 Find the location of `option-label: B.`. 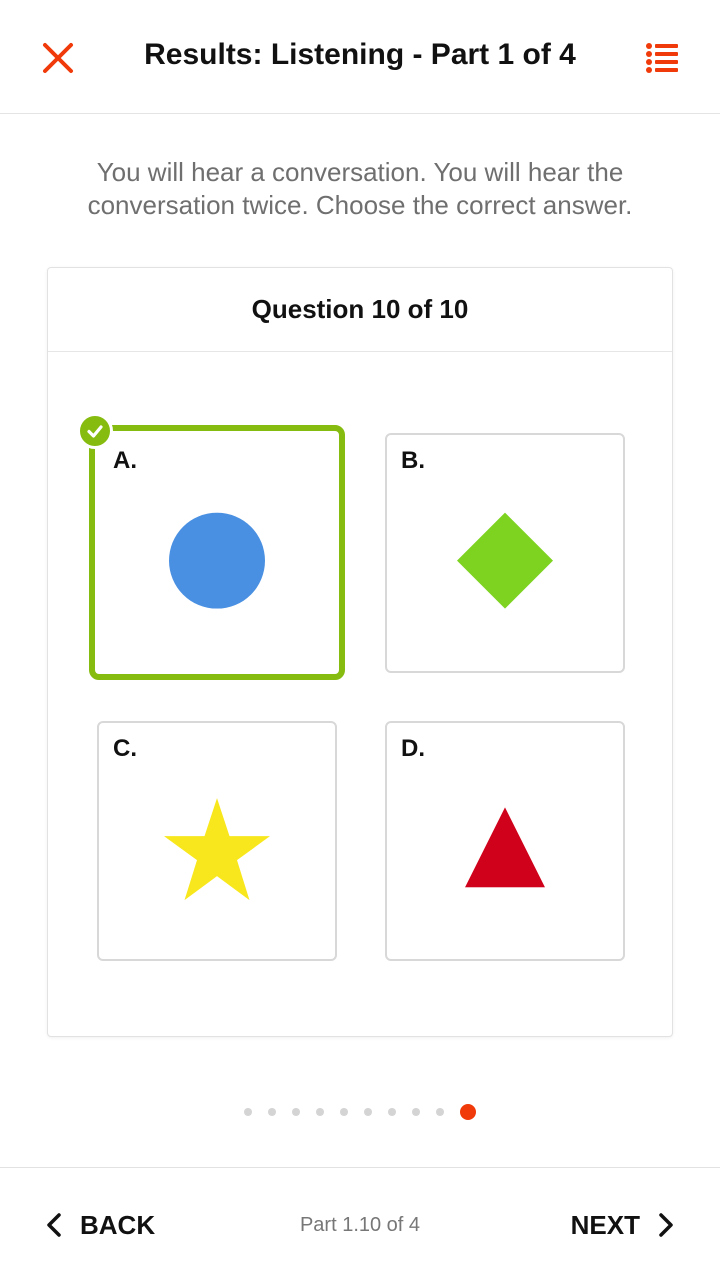

option-label: B. is located at coordinates (413, 460).